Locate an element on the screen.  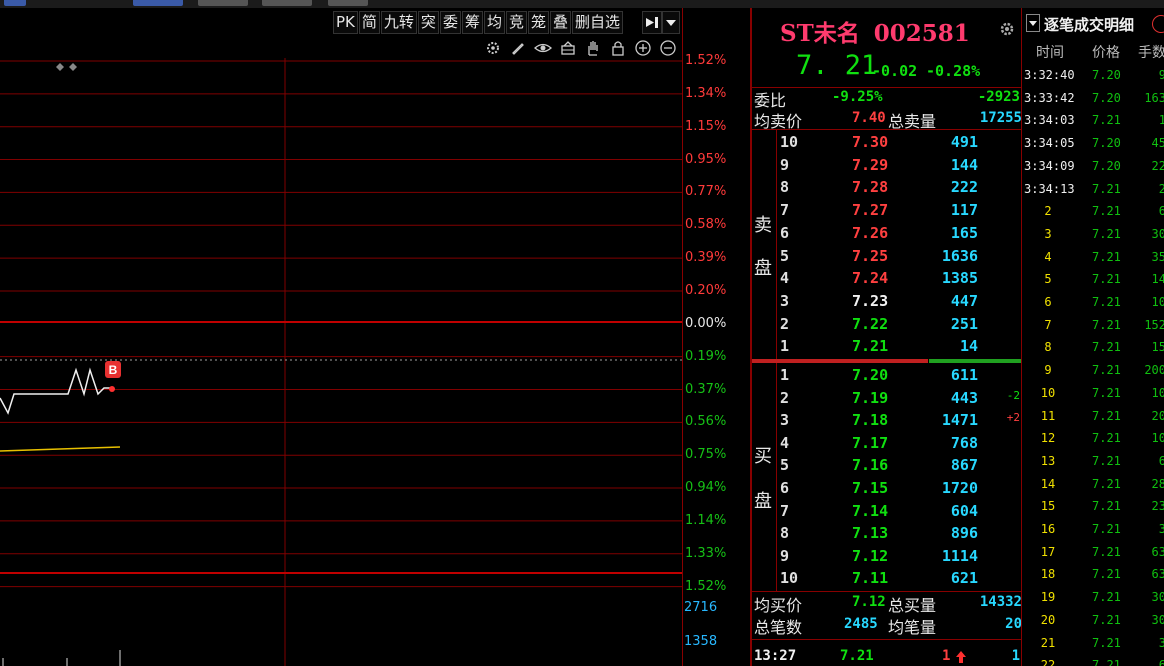
order-level: 9 is located at coordinates (785, 555).